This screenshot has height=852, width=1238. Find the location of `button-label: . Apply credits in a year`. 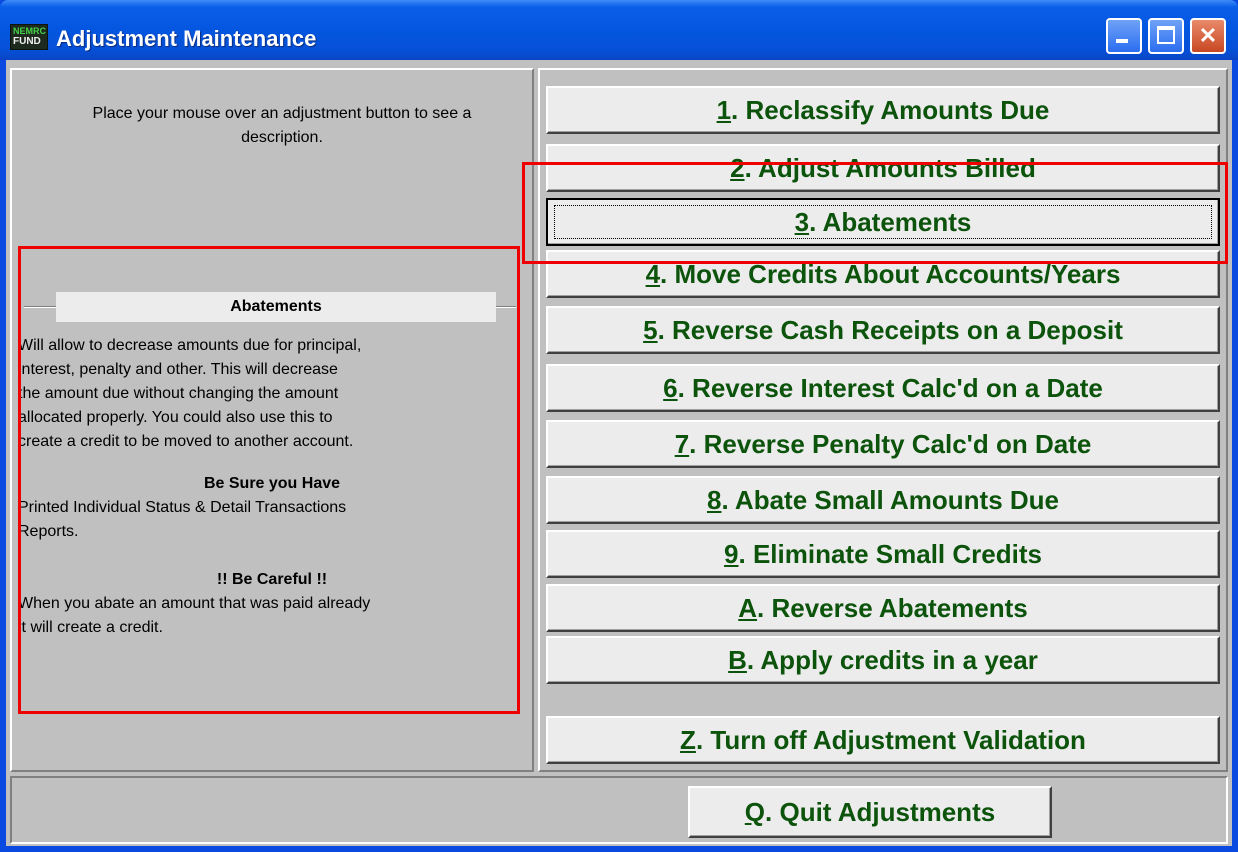

button-label: . Apply credits in a year is located at coordinates (892, 660).